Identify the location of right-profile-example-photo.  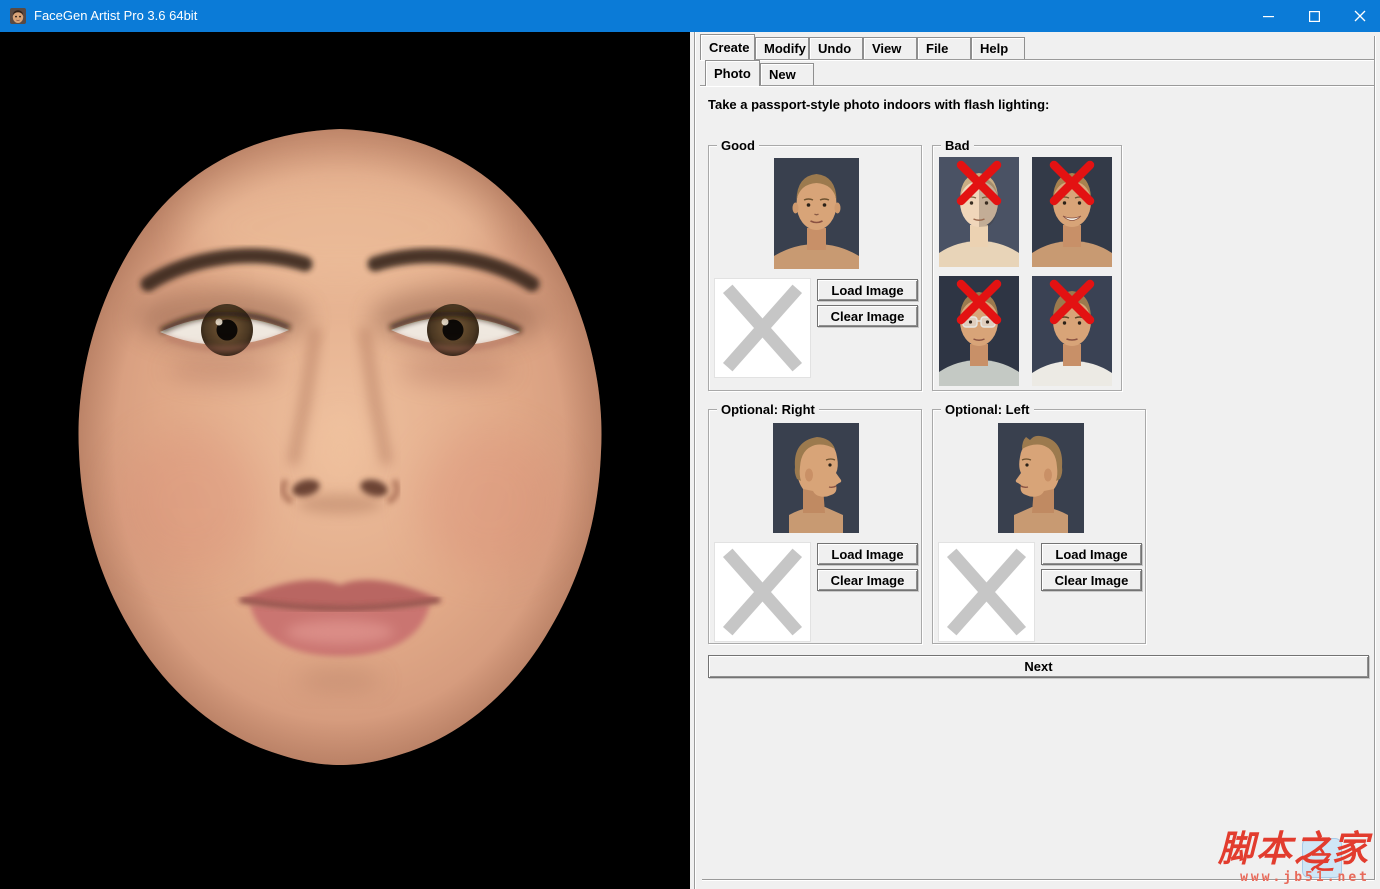
(816, 478).